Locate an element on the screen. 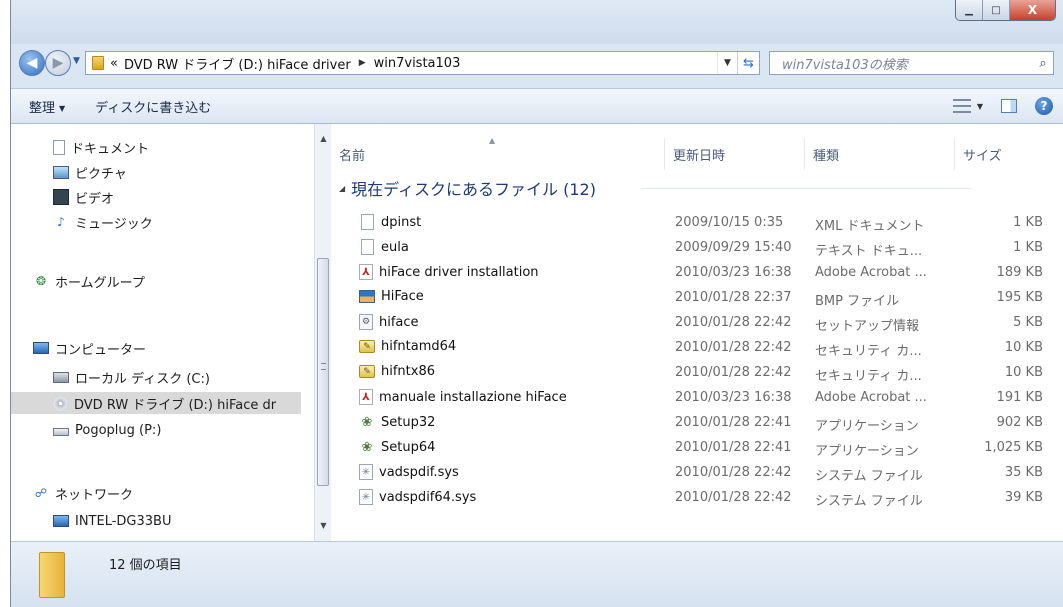 This screenshot has height=607, width=1063. view-options-dropdown: ▼ is located at coordinates (980, 106).